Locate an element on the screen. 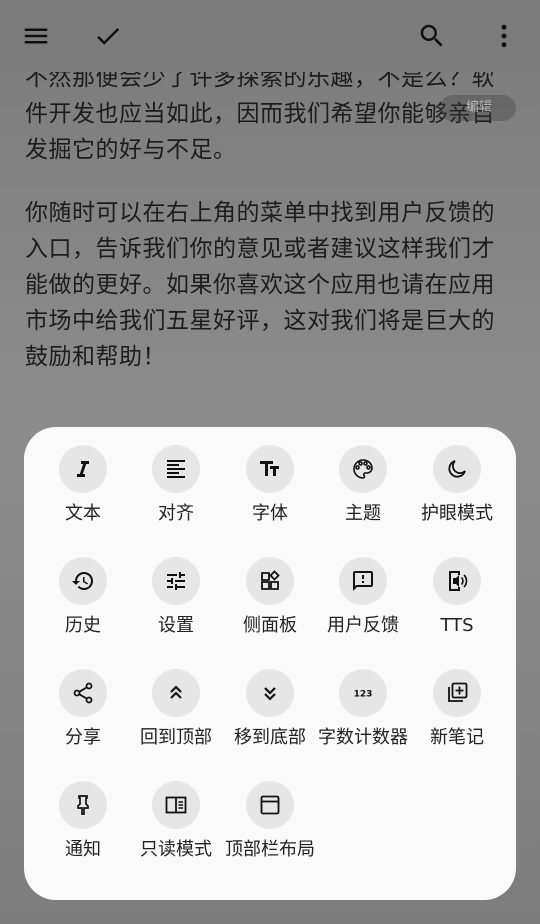 The image size is (540, 924). counter-123-icon: 123 is located at coordinates (363, 695).